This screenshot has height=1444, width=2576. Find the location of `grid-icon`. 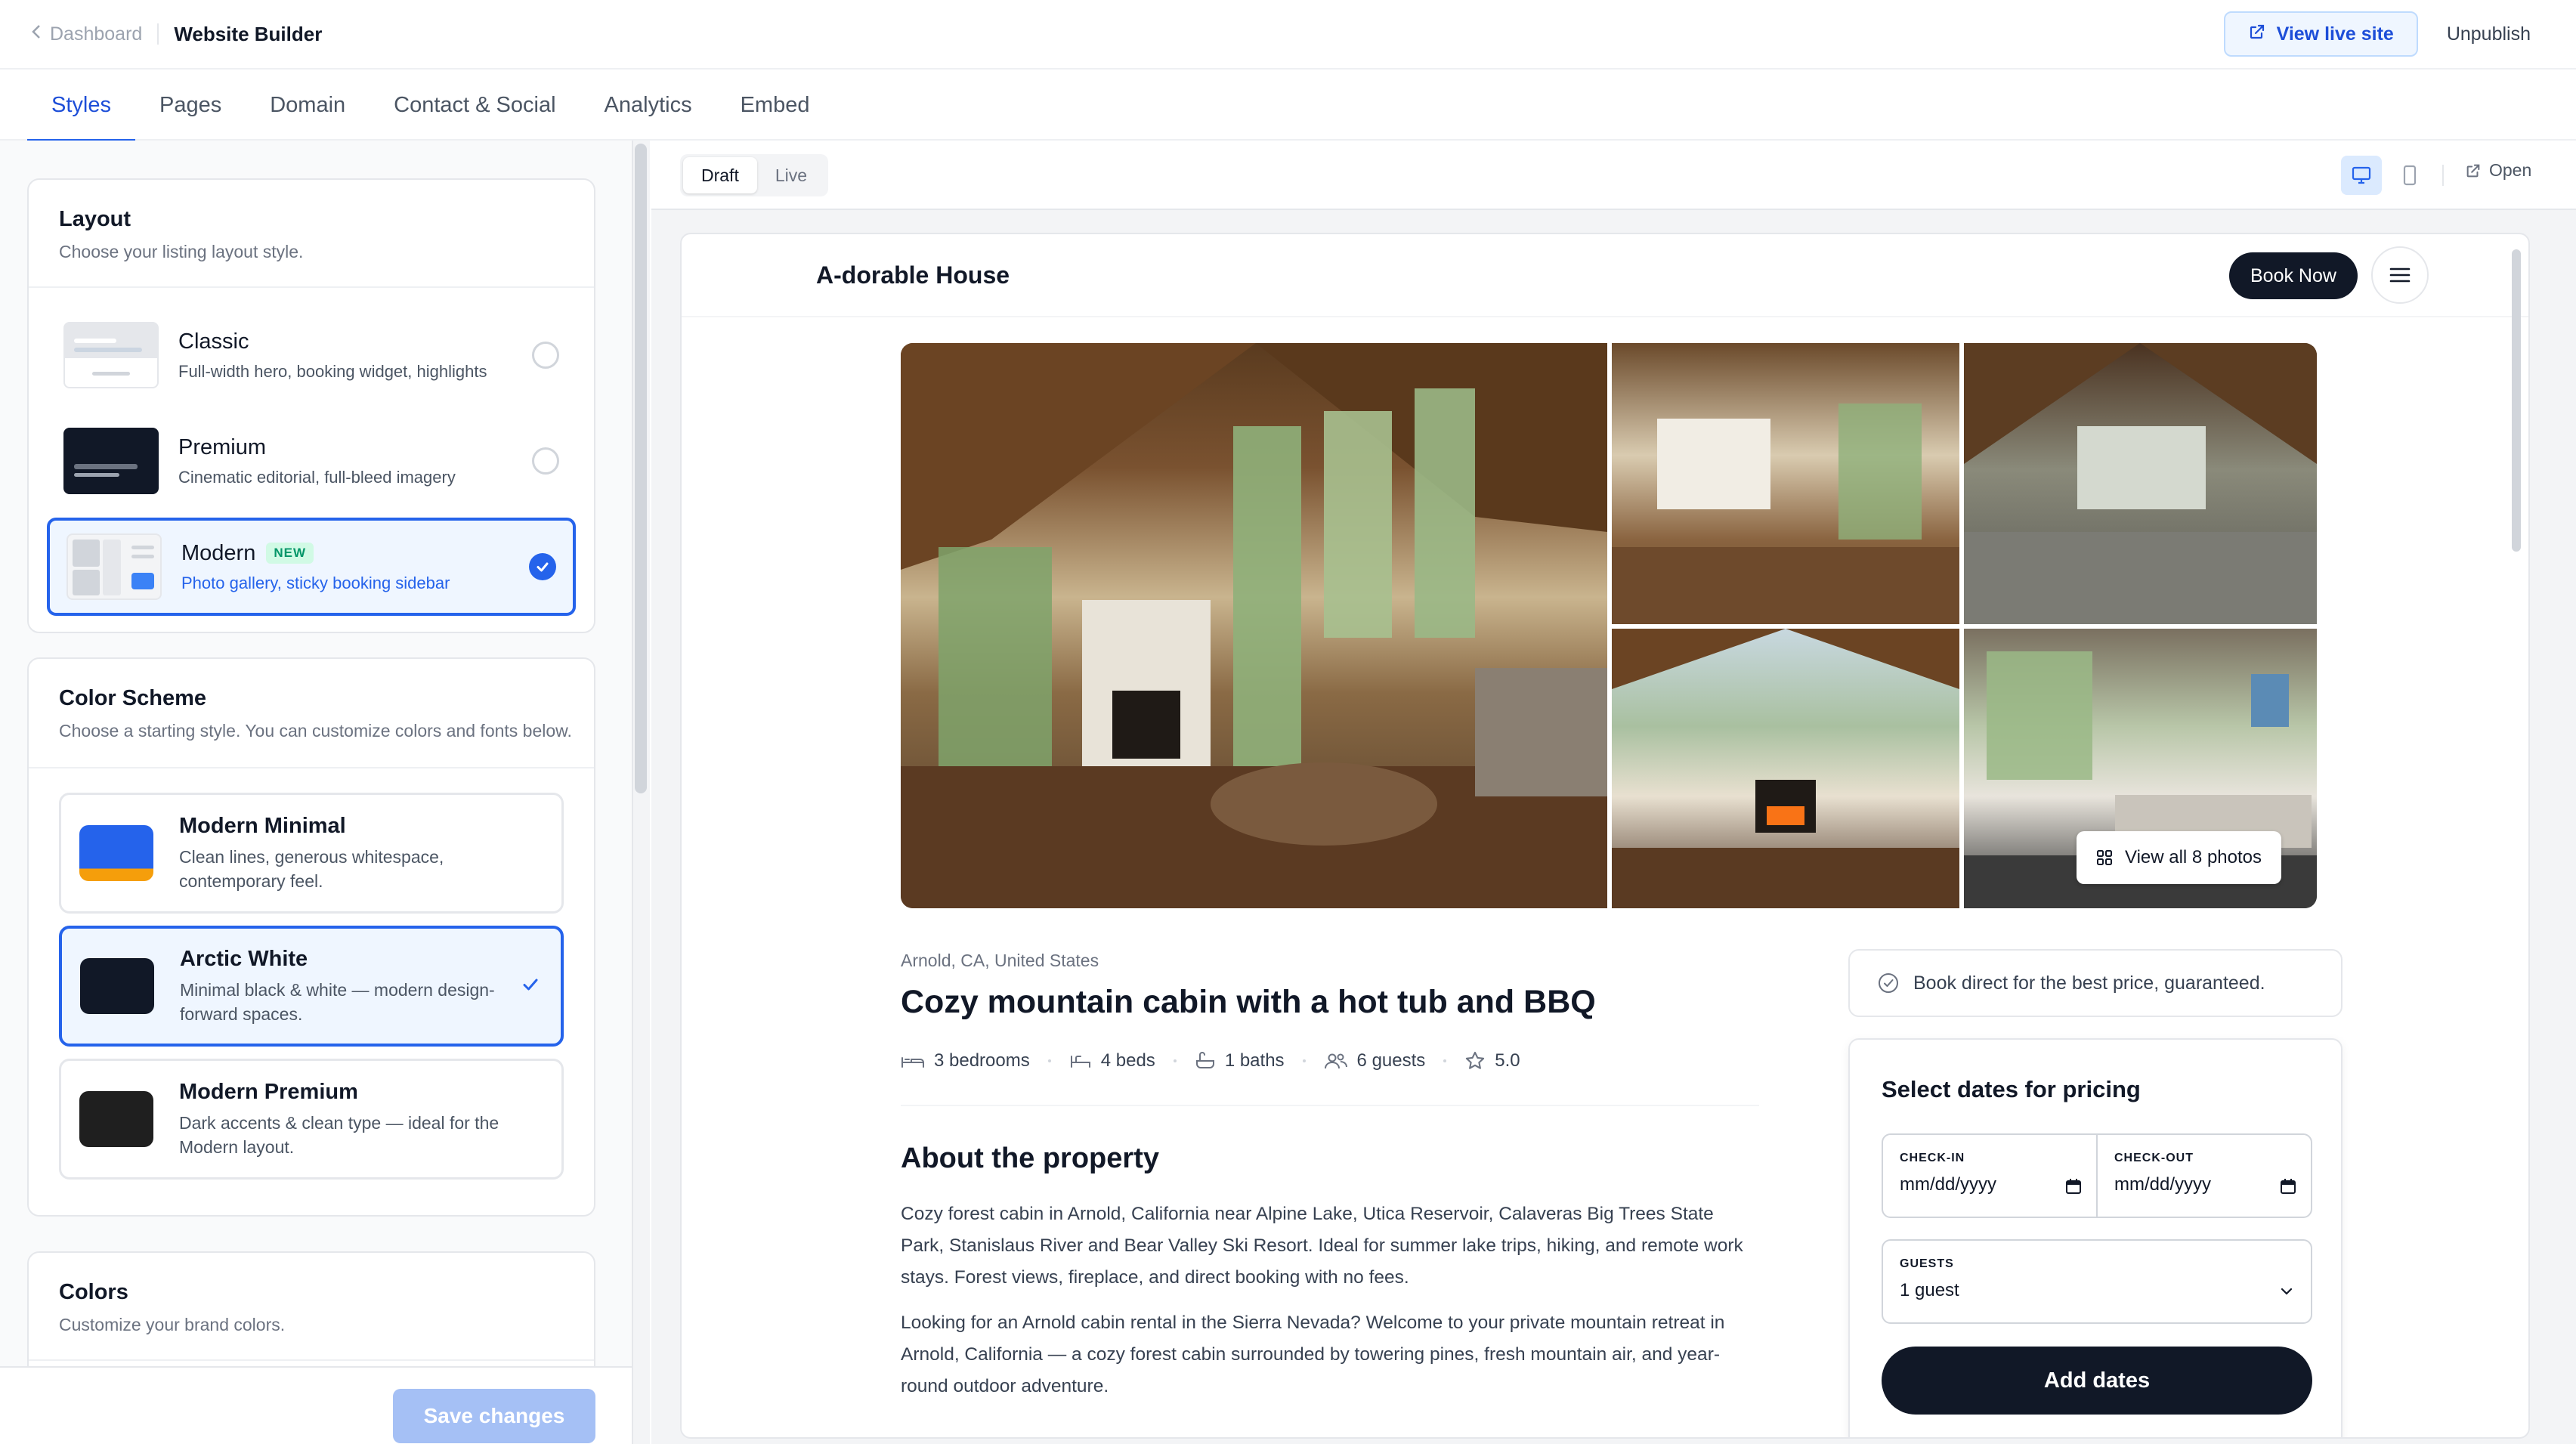

grid-icon is located at coordinates (2104, 858).